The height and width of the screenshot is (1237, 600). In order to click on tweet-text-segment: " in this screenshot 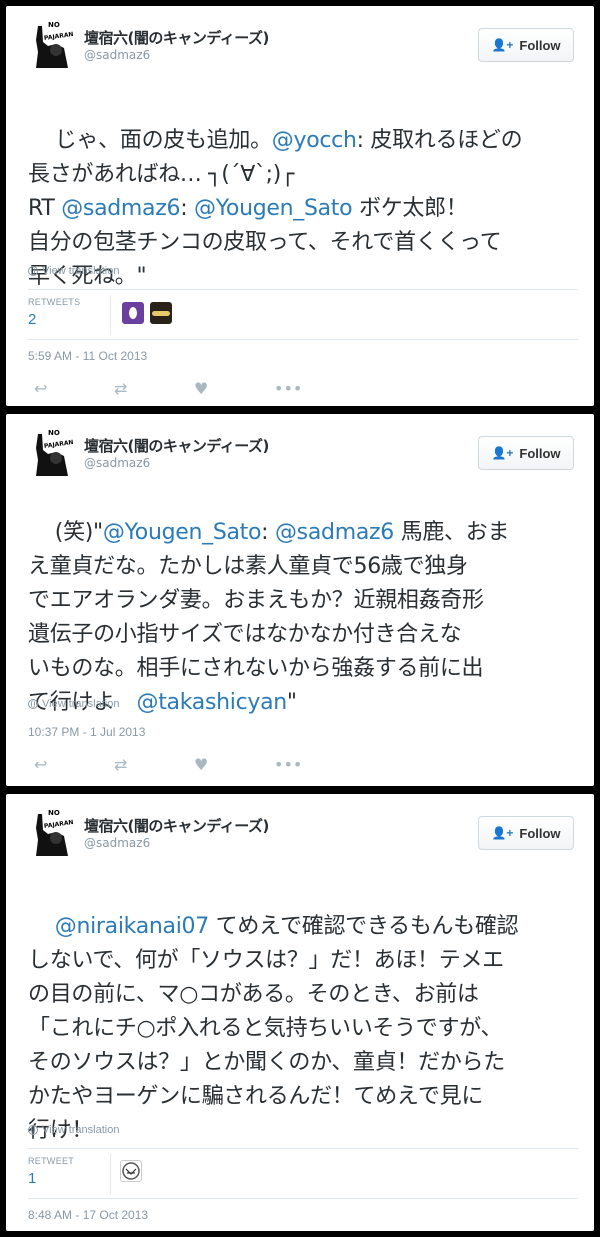, I will do `click(291, 702)`.